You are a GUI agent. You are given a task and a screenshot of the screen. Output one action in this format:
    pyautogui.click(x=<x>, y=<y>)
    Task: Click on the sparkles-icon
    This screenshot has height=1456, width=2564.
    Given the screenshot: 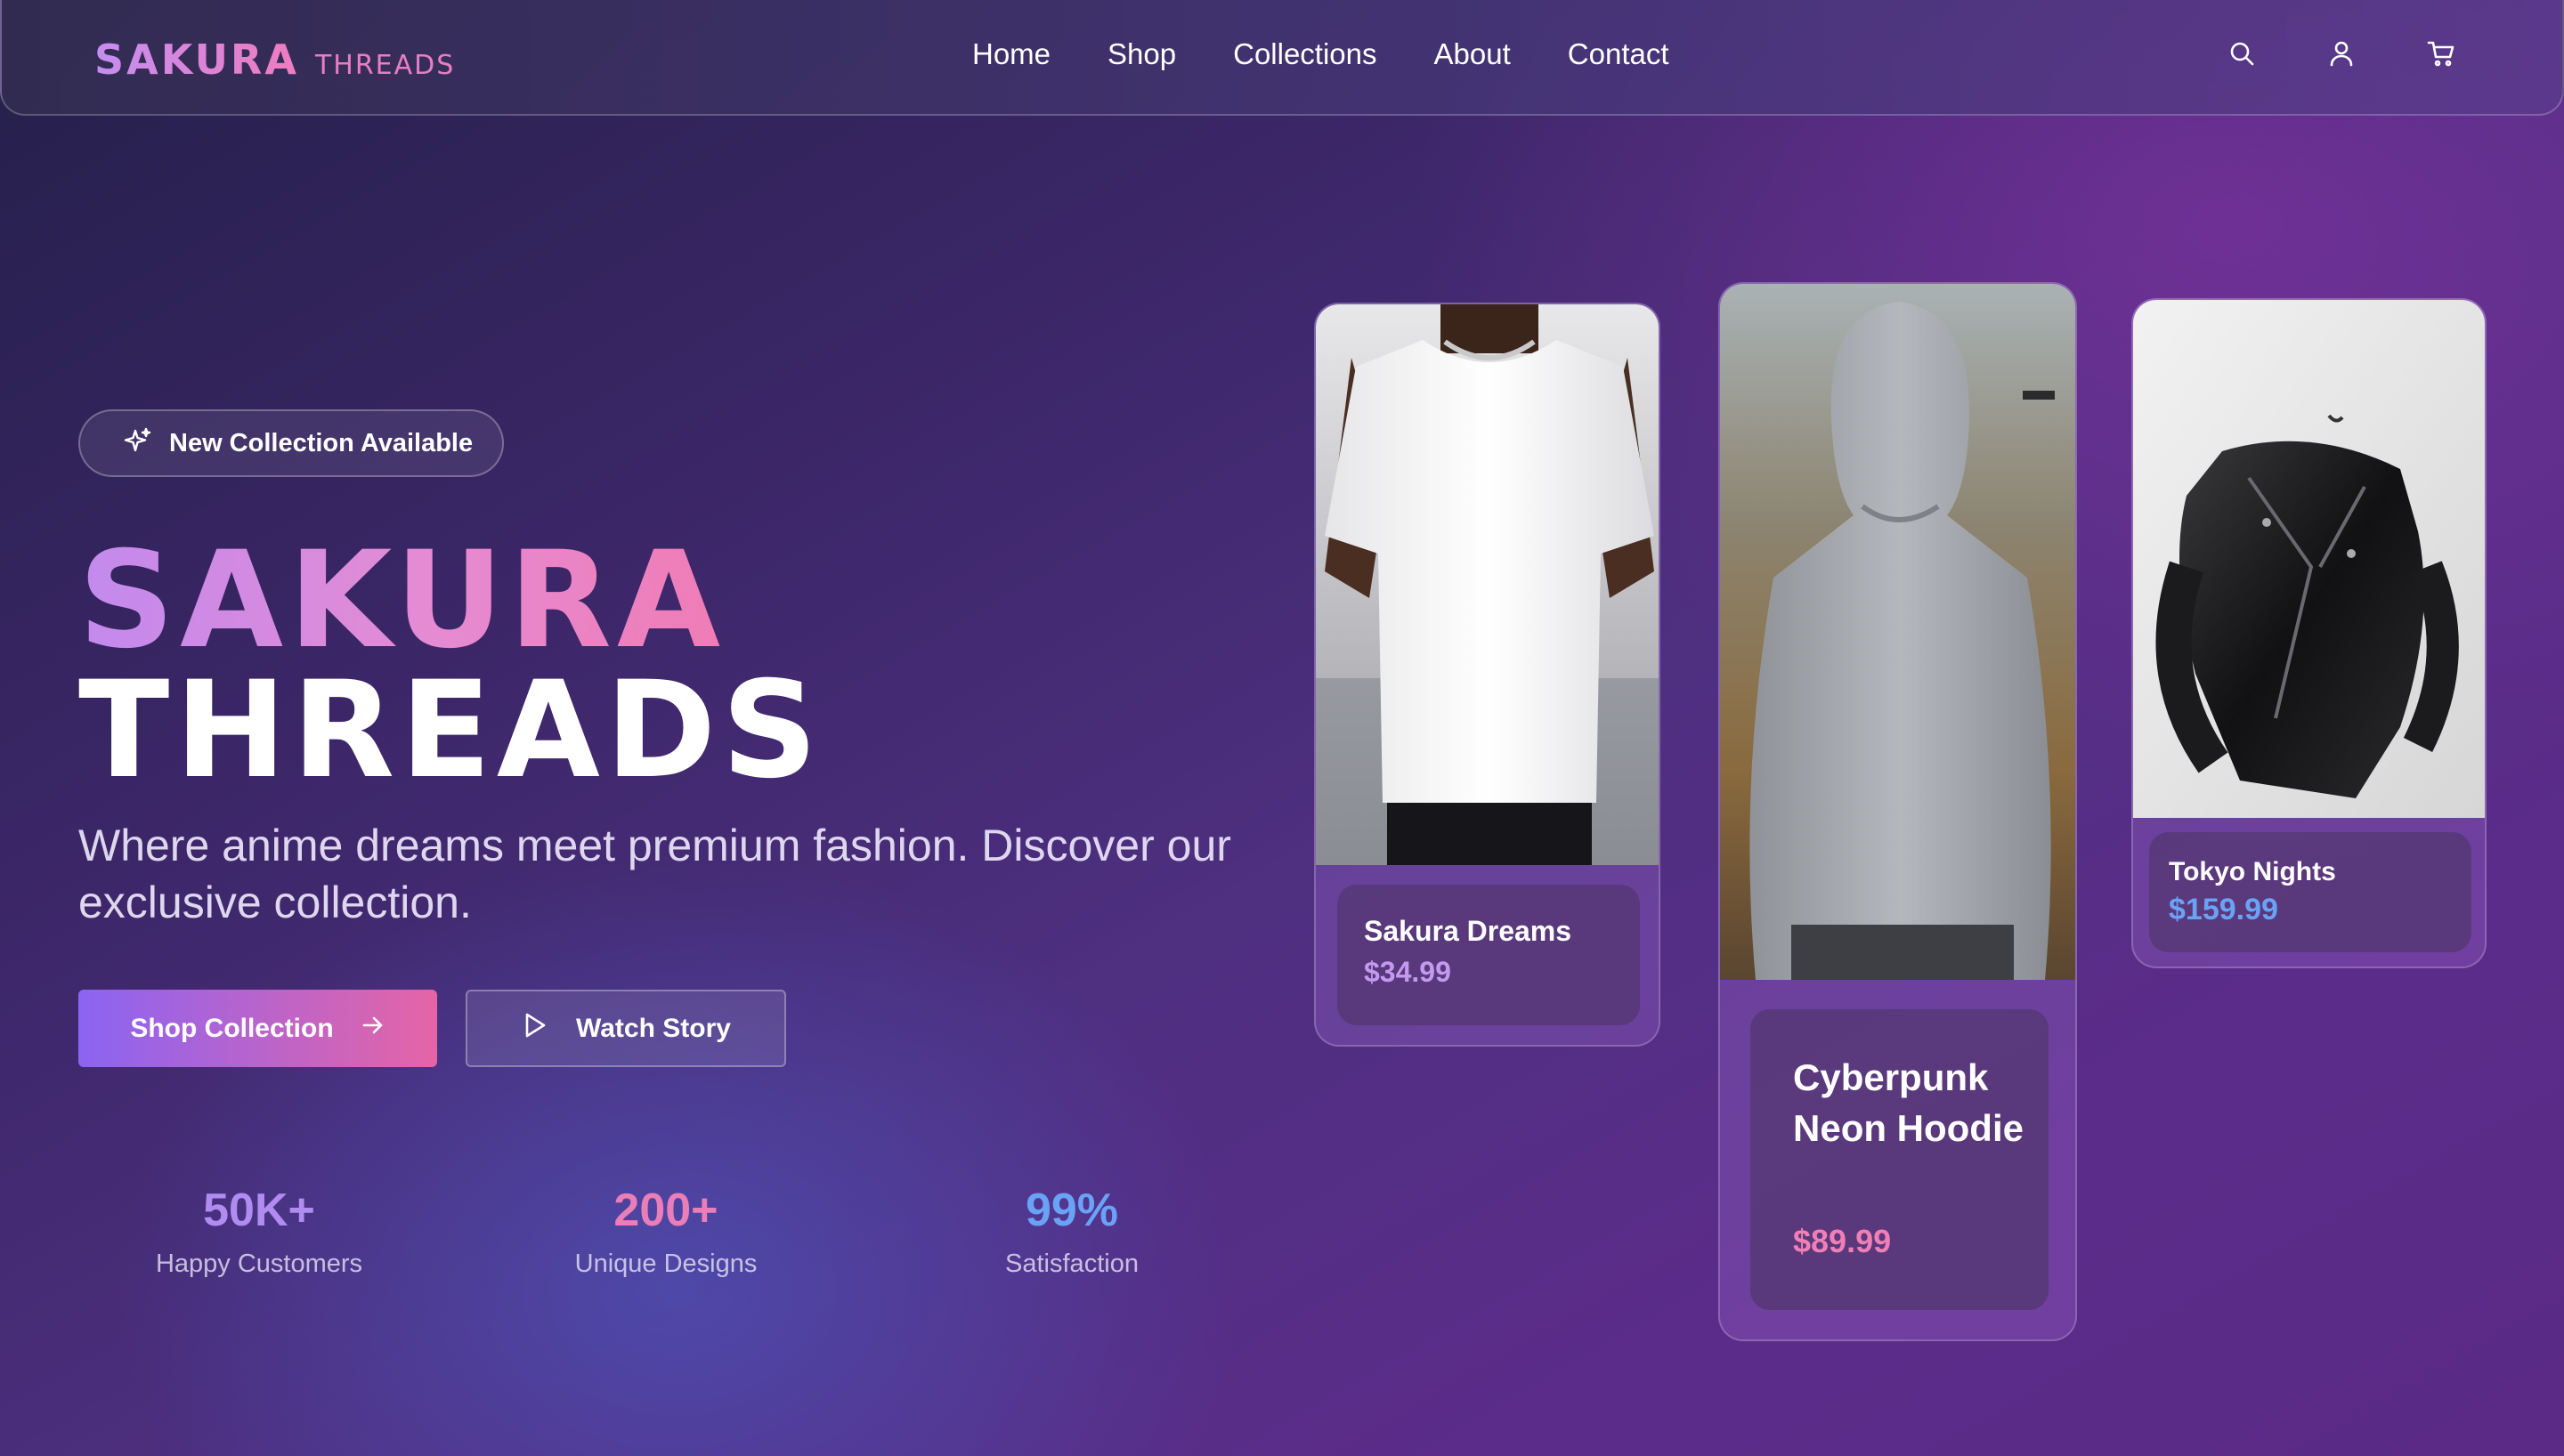 What is the action you would take?
    pyautogui.click(x=138, y=443)
    